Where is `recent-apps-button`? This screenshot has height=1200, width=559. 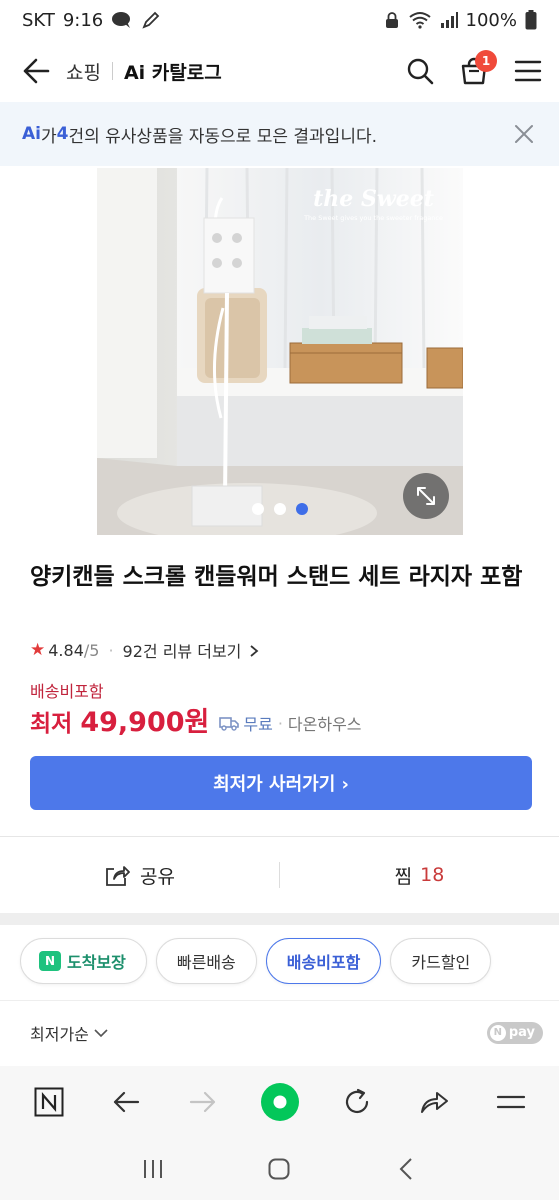
recent-apps-button is located at coordinates (153, 1169).